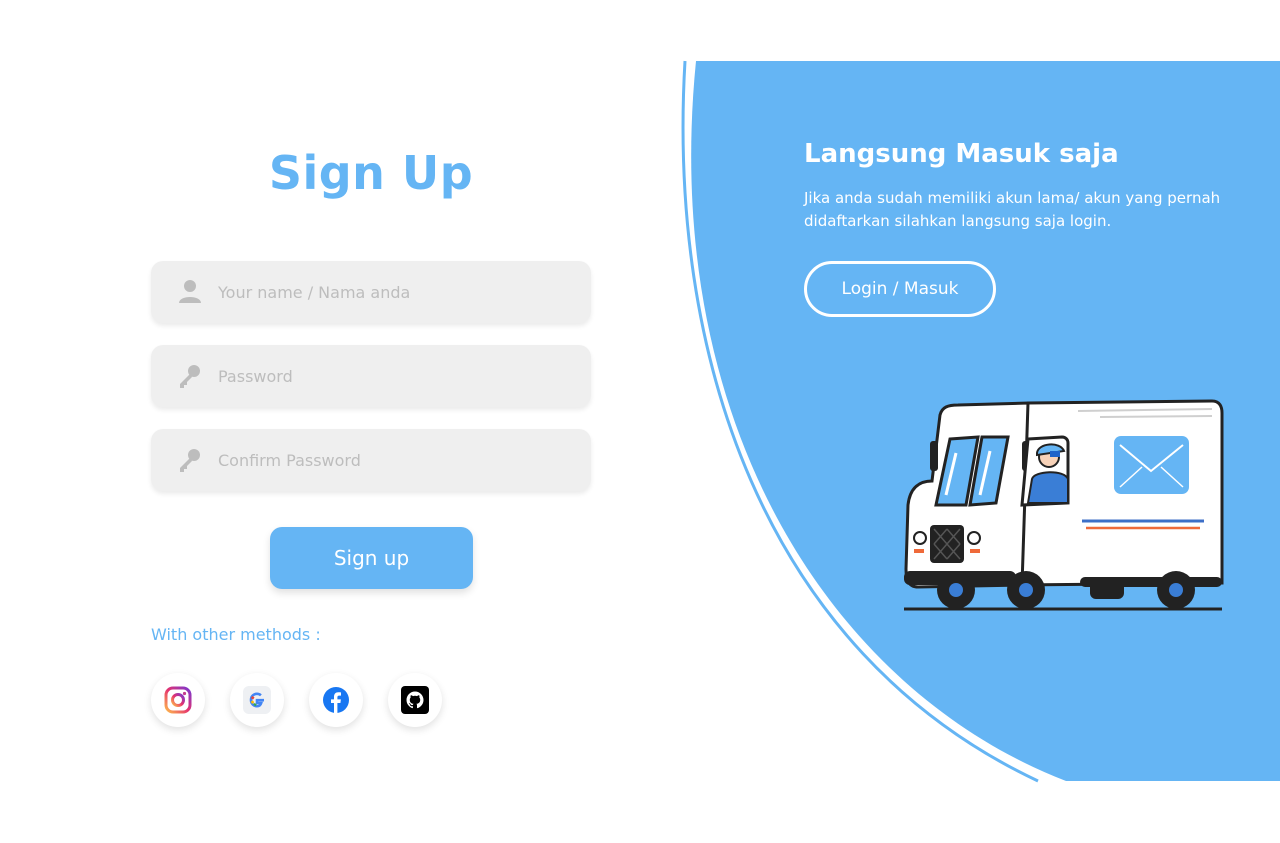 Image resolution: width=1280 pixels, height=843 pixels. I want to click on confirm-password-field, so click(371, 460).